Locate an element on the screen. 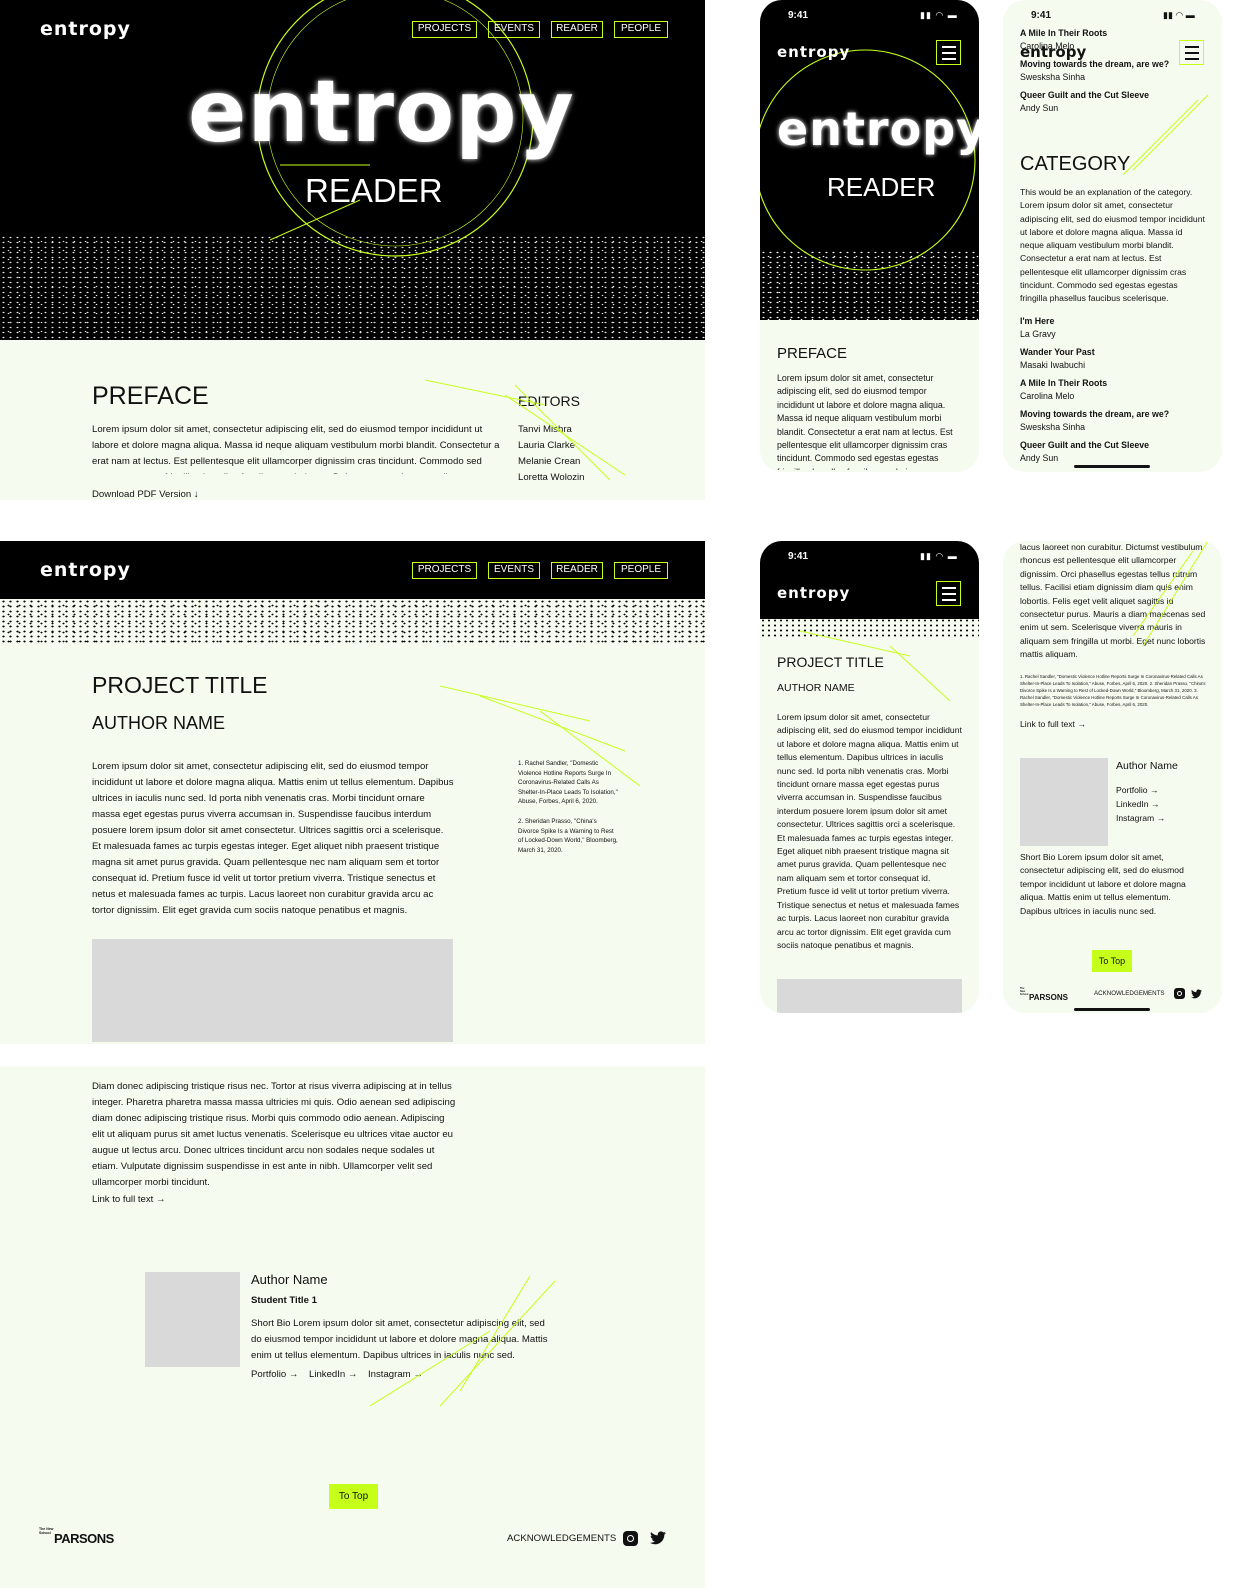  author-card-title: Student Title 1 is located at coordinates (284, 1300).